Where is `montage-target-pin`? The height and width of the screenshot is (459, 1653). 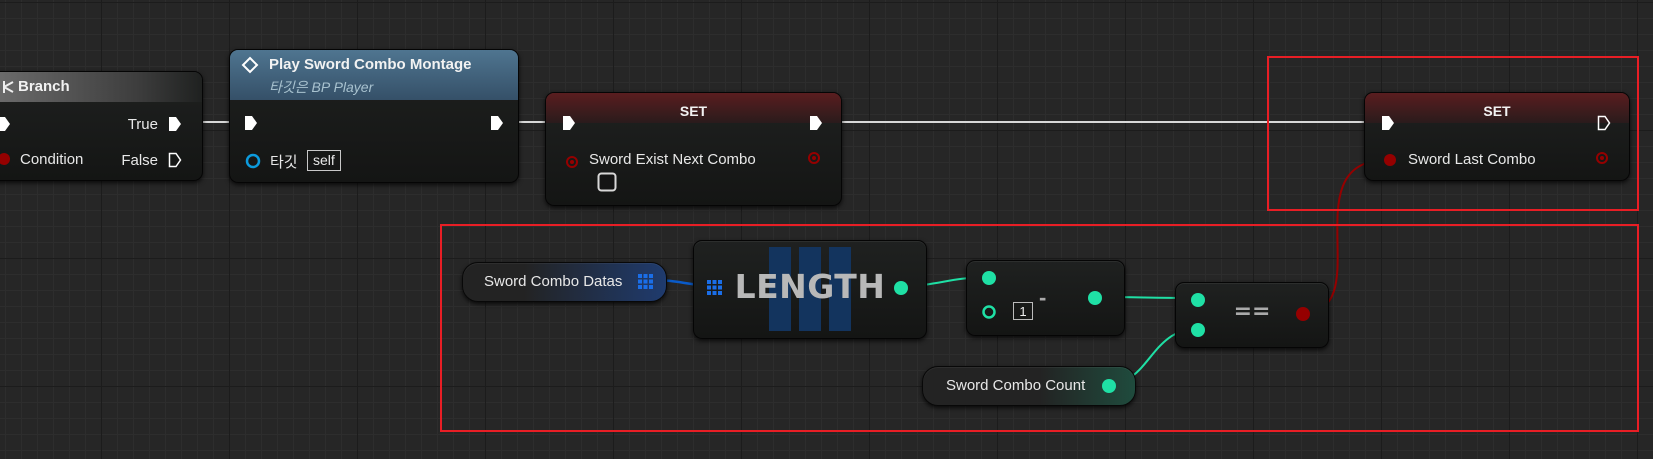
montage-target-pin is located at coordinates (253, 161).